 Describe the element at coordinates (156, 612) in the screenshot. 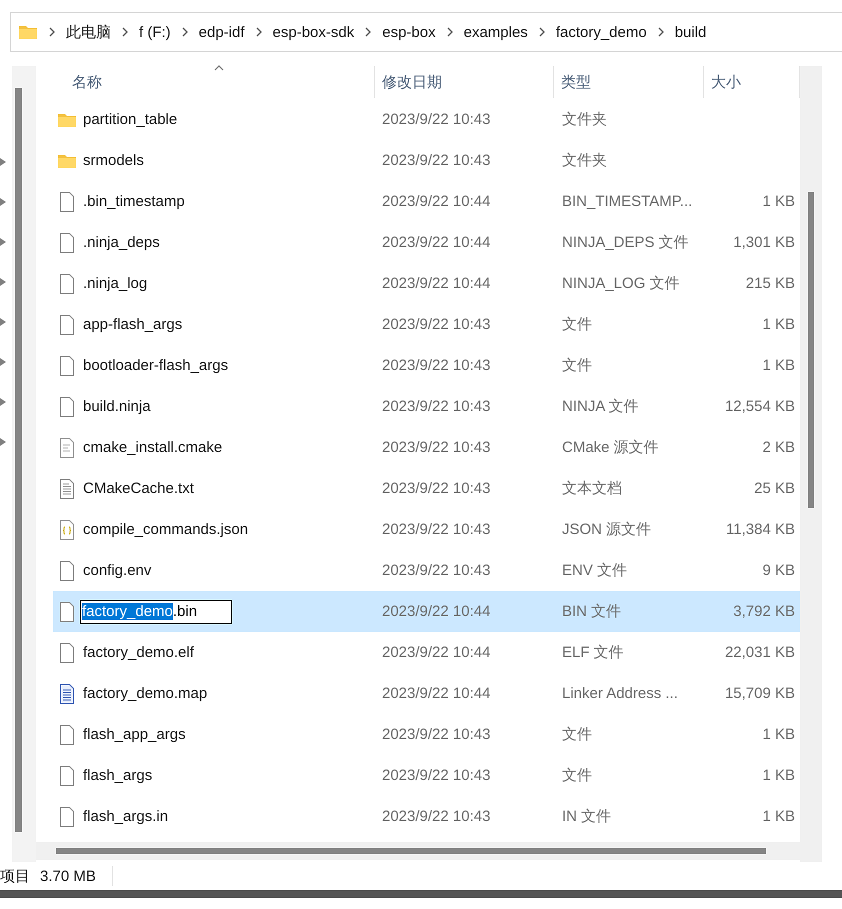

I see `rename-field: factory_demo.bin` at that location.